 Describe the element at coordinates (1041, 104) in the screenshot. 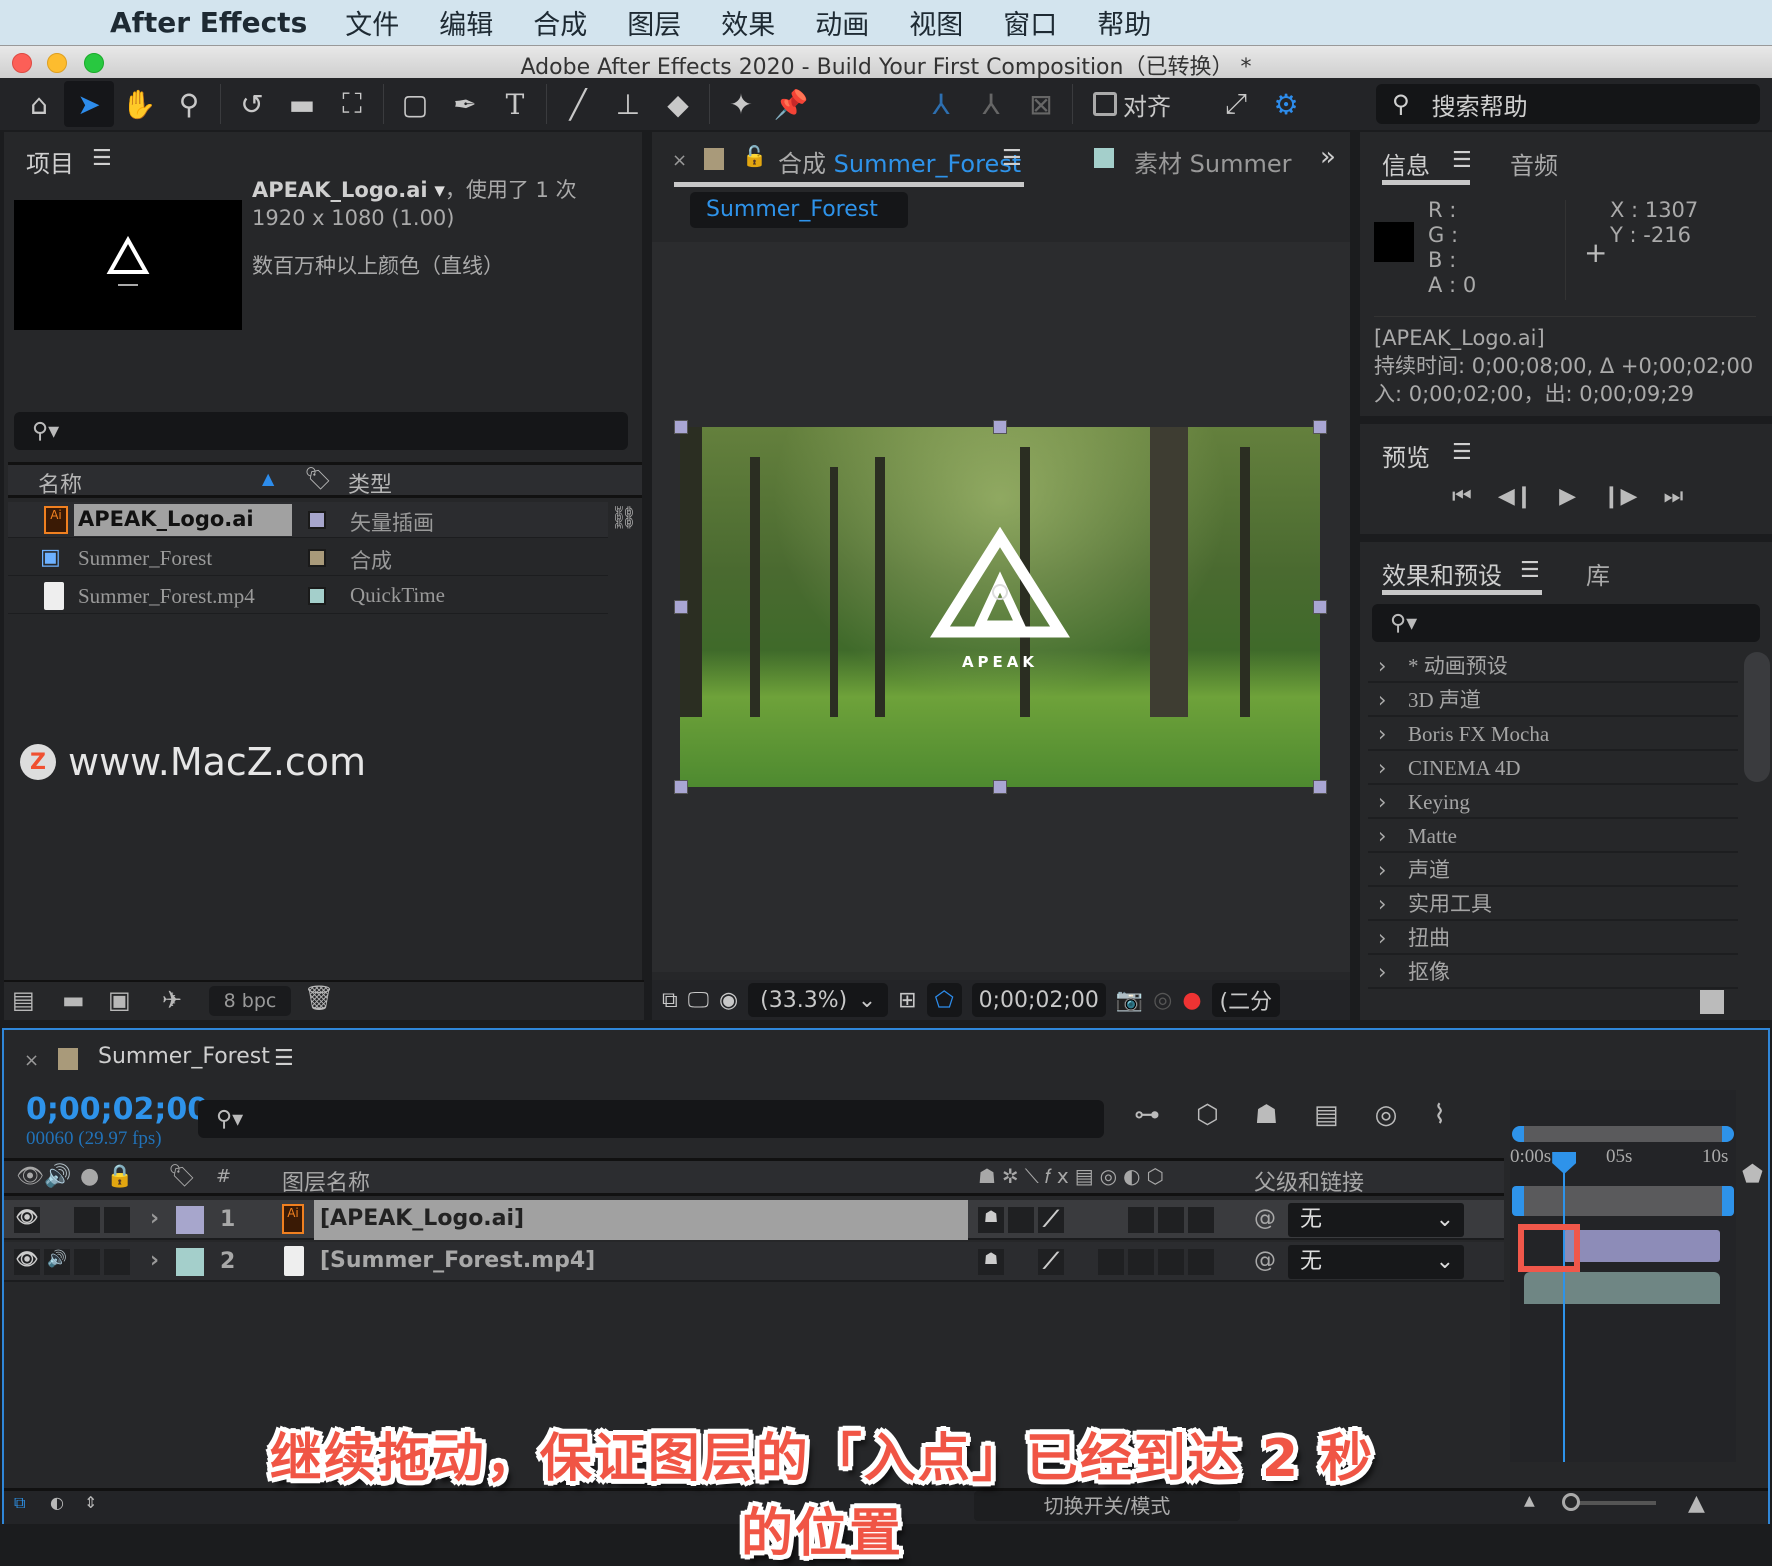

I see `view-axis-icon: ⊠` at that location.